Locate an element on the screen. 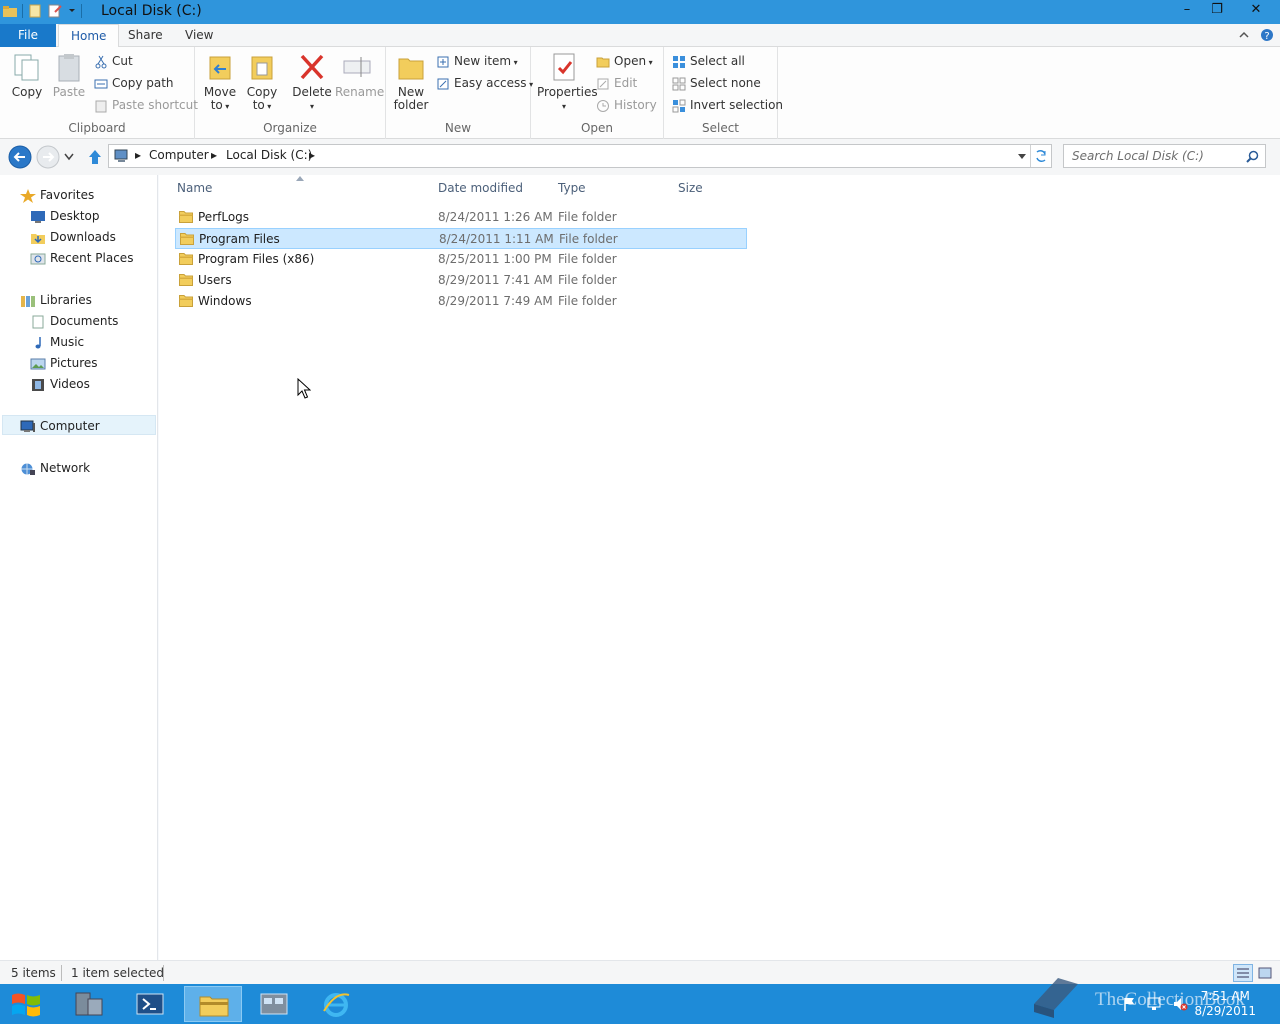  new-item-icon is located at coordinates (443, 61).